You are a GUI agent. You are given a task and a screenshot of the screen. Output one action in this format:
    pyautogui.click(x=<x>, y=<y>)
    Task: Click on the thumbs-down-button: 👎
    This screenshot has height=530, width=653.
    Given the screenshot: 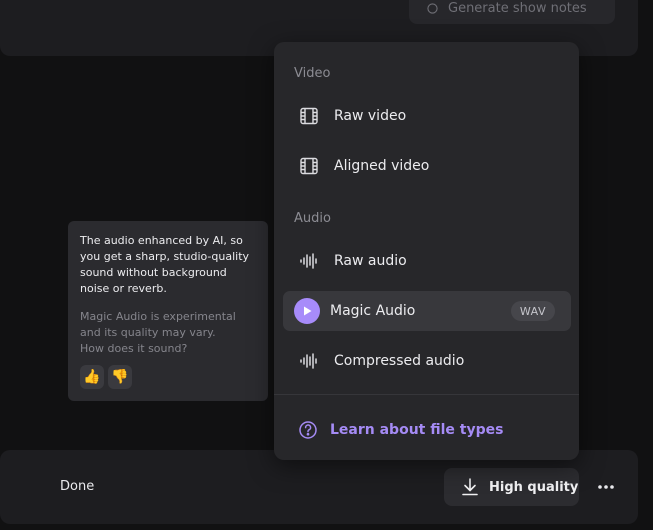 What is the action you would take?
    pyautogui.click(x=120, y=377)
    